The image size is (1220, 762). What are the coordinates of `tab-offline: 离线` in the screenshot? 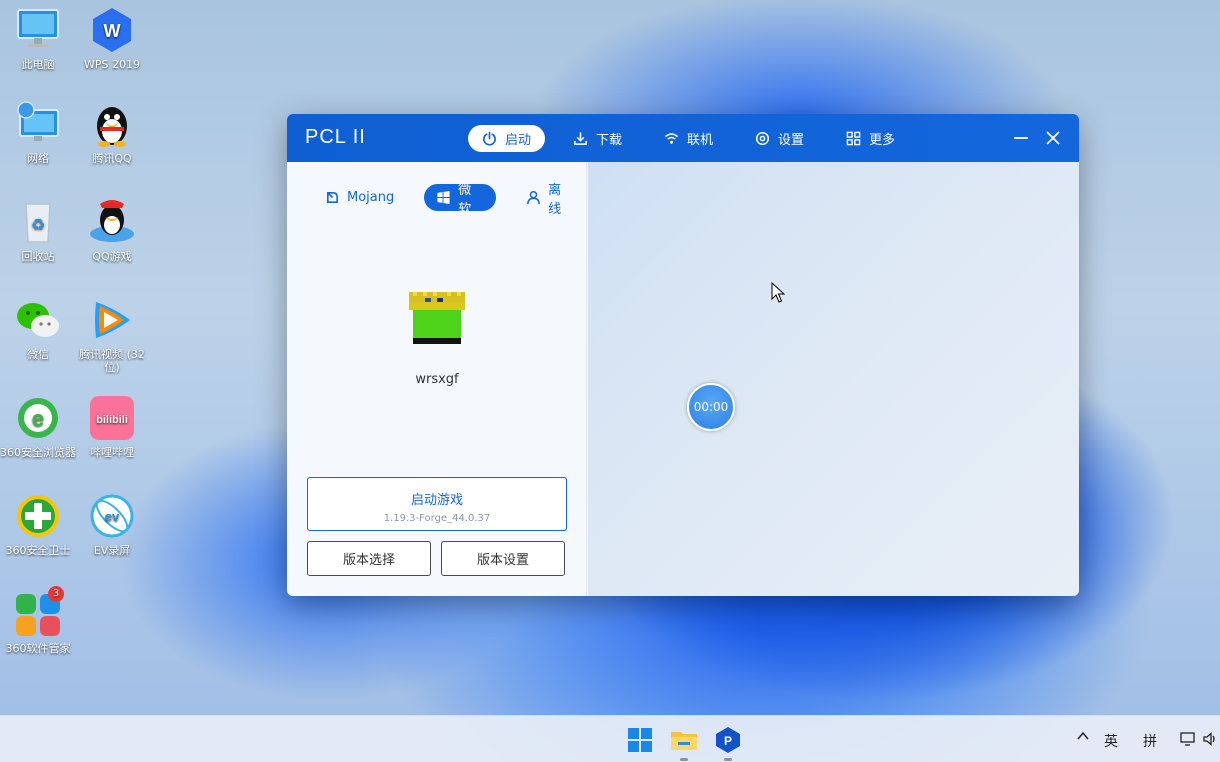 It's located at (550, 200).